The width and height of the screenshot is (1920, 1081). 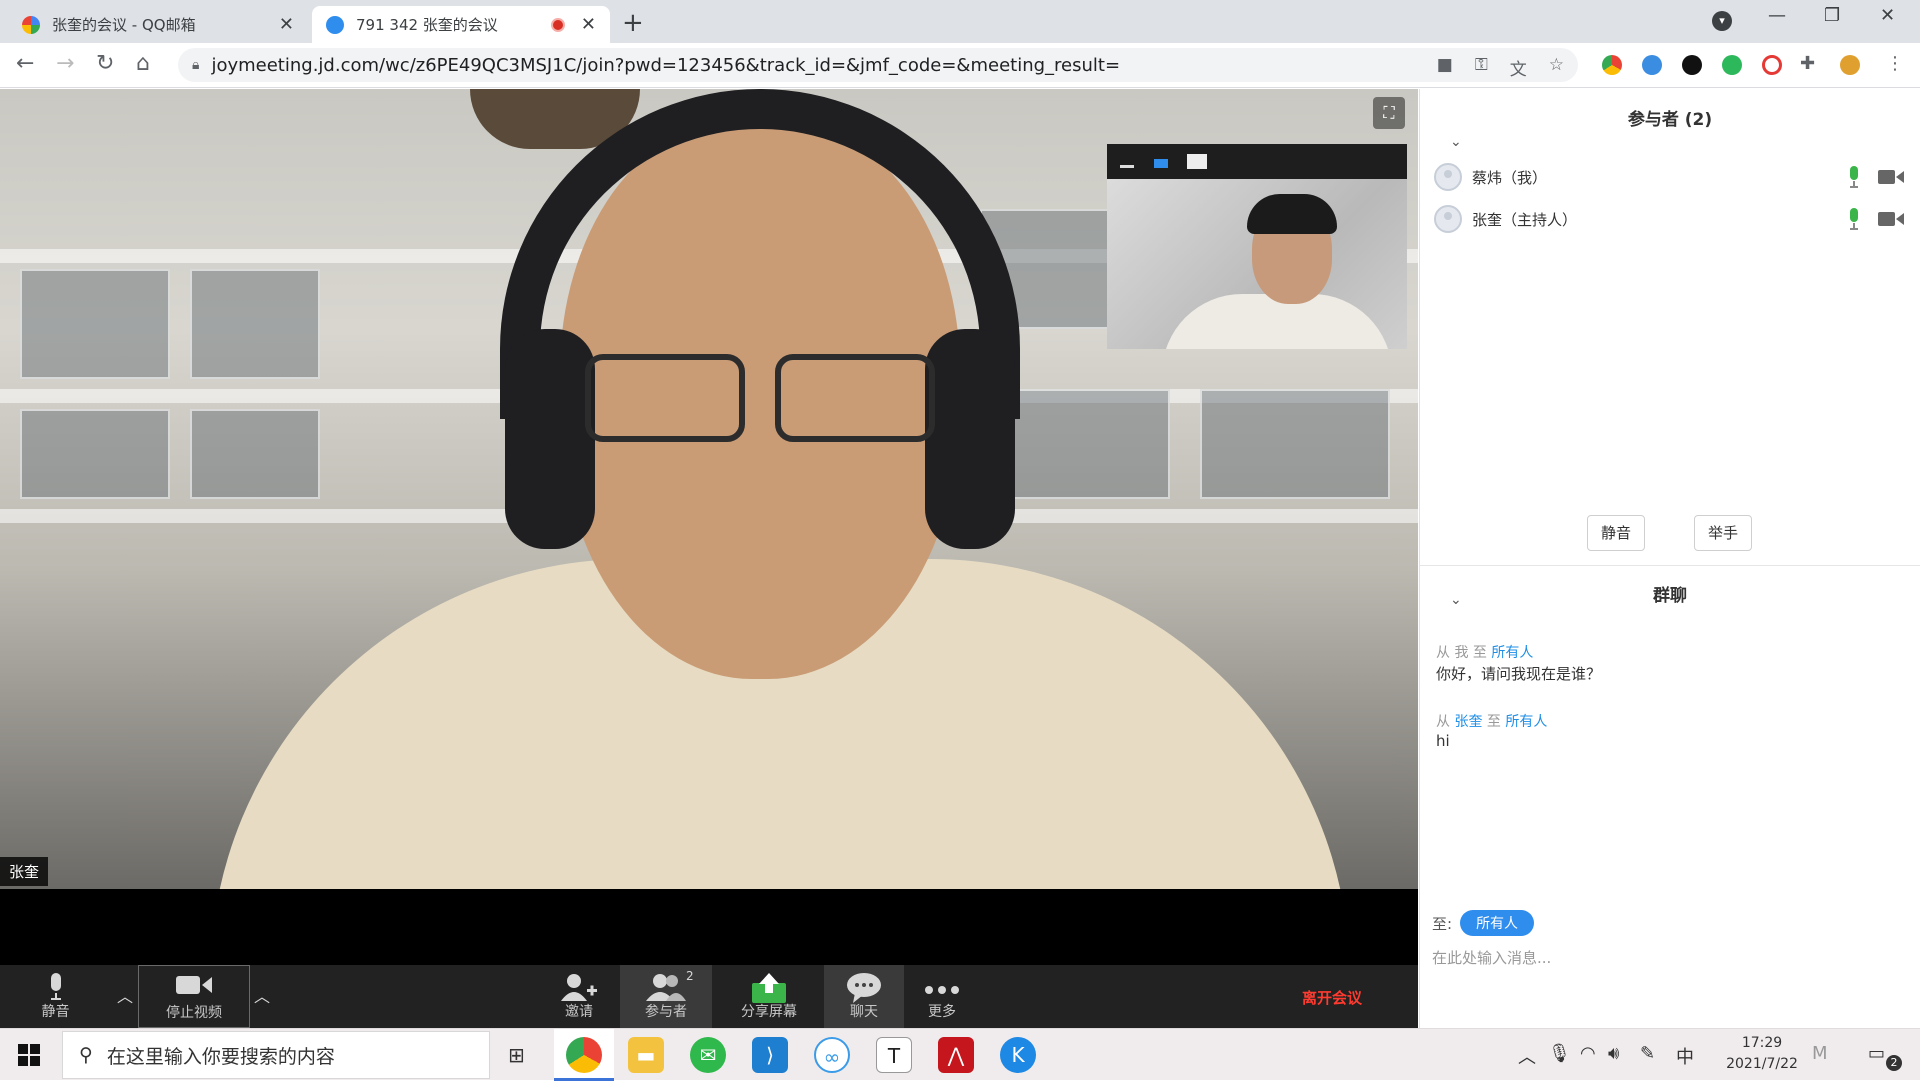 I want to click on leave-meeting-button: 离开会议, so click(x=1332, y=997).